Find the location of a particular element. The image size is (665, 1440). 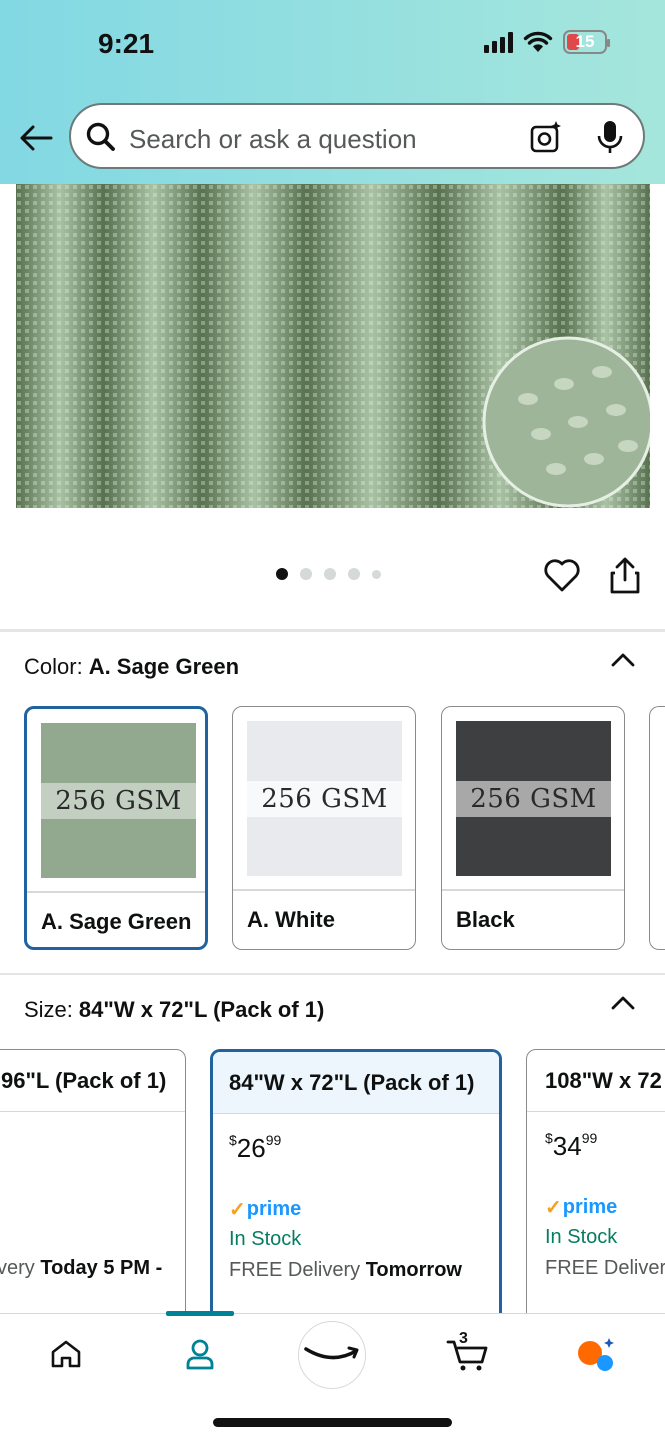

size-option-title: 84"W x 72"L (Pack of 1) is located at coordinates (352, 1082).